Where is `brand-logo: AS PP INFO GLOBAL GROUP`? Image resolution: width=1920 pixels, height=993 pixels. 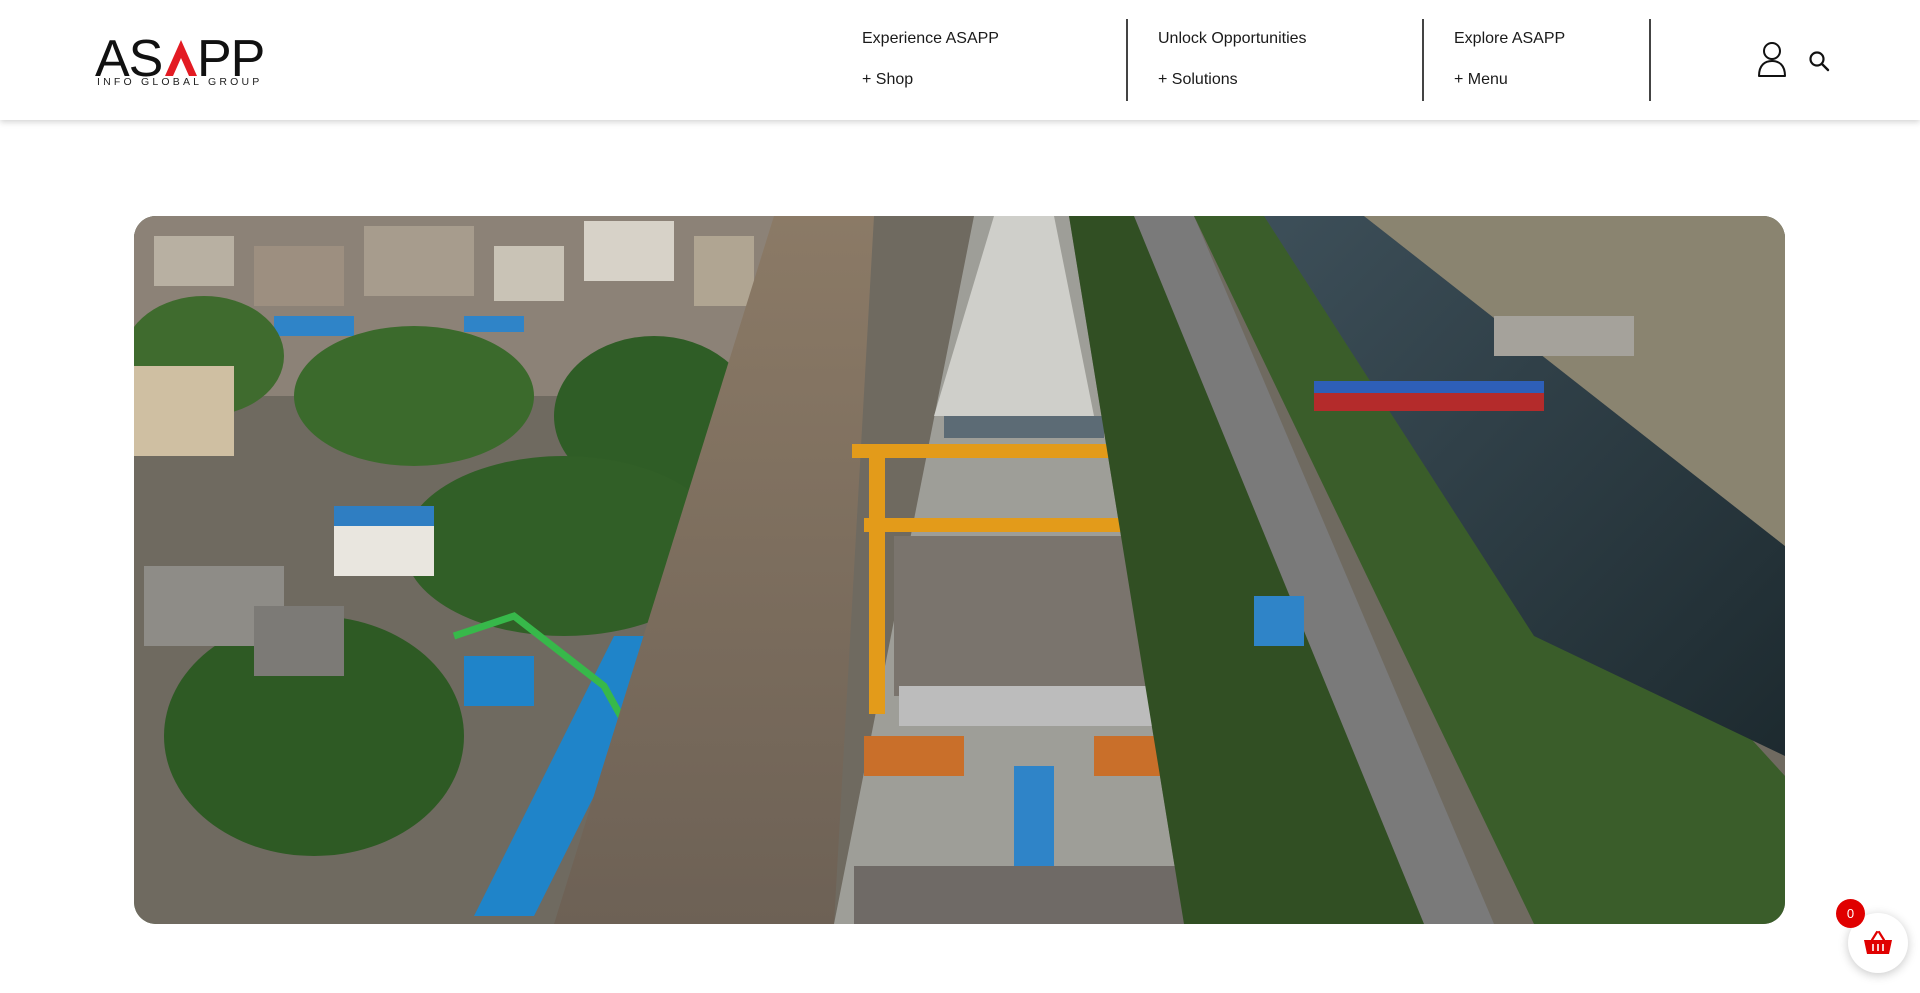 brand-logo: AS PP INFO GLOBAL GROUP is located at coordinates (185, 59).